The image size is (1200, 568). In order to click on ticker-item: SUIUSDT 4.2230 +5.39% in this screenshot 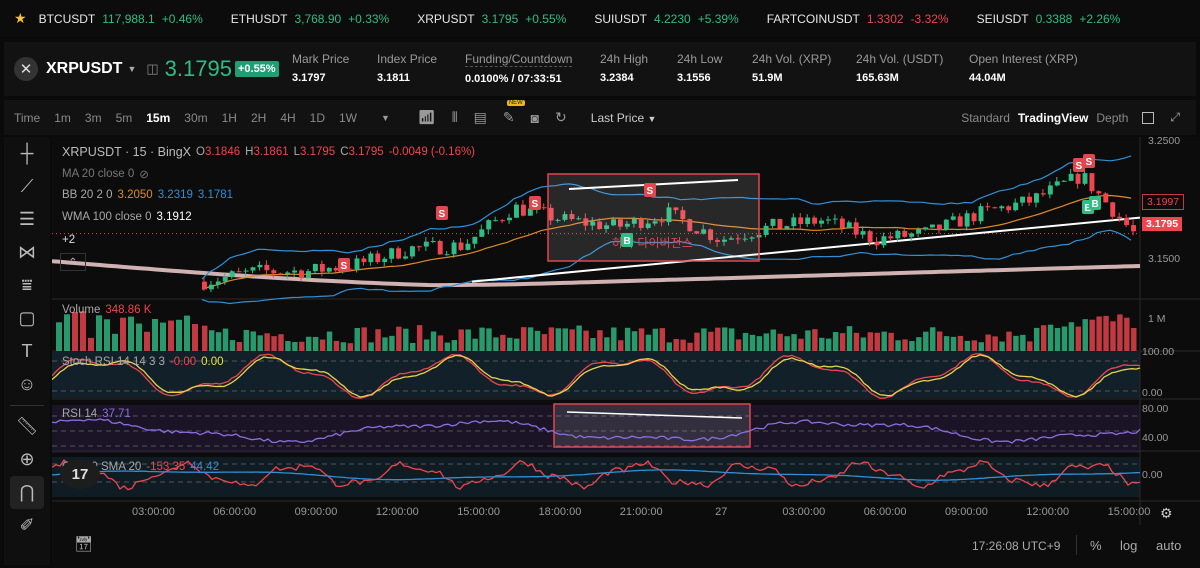, I will do `click(666, 19)`.